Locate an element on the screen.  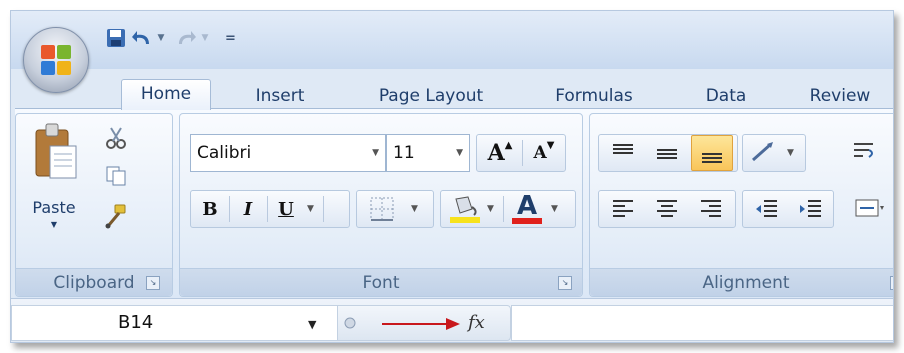
office-button is located at coordinates (56, 60).